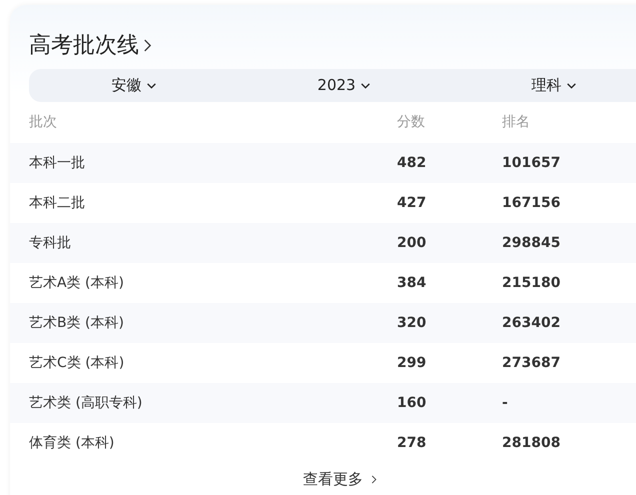  Describe the element at coordinates (542, 85) in the screenshot. I see `filter-dropdown: 理科` at that location.